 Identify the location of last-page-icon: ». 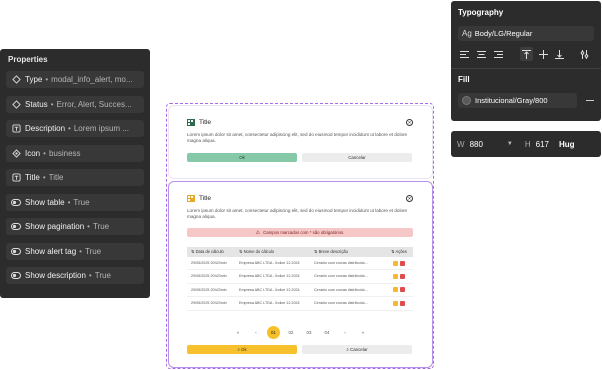
(363, 332).